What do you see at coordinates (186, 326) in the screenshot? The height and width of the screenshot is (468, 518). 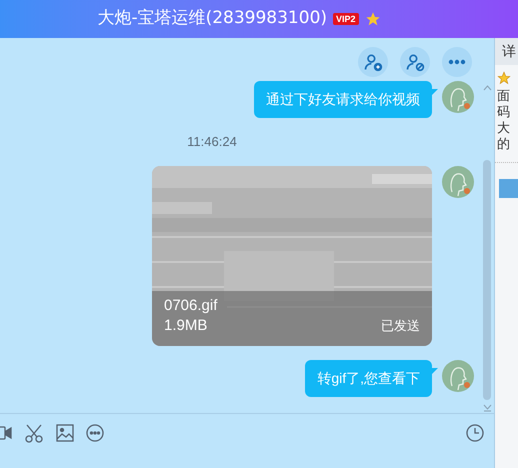 I see `file-size: 1.9MB` at bounding box center [186, 326].